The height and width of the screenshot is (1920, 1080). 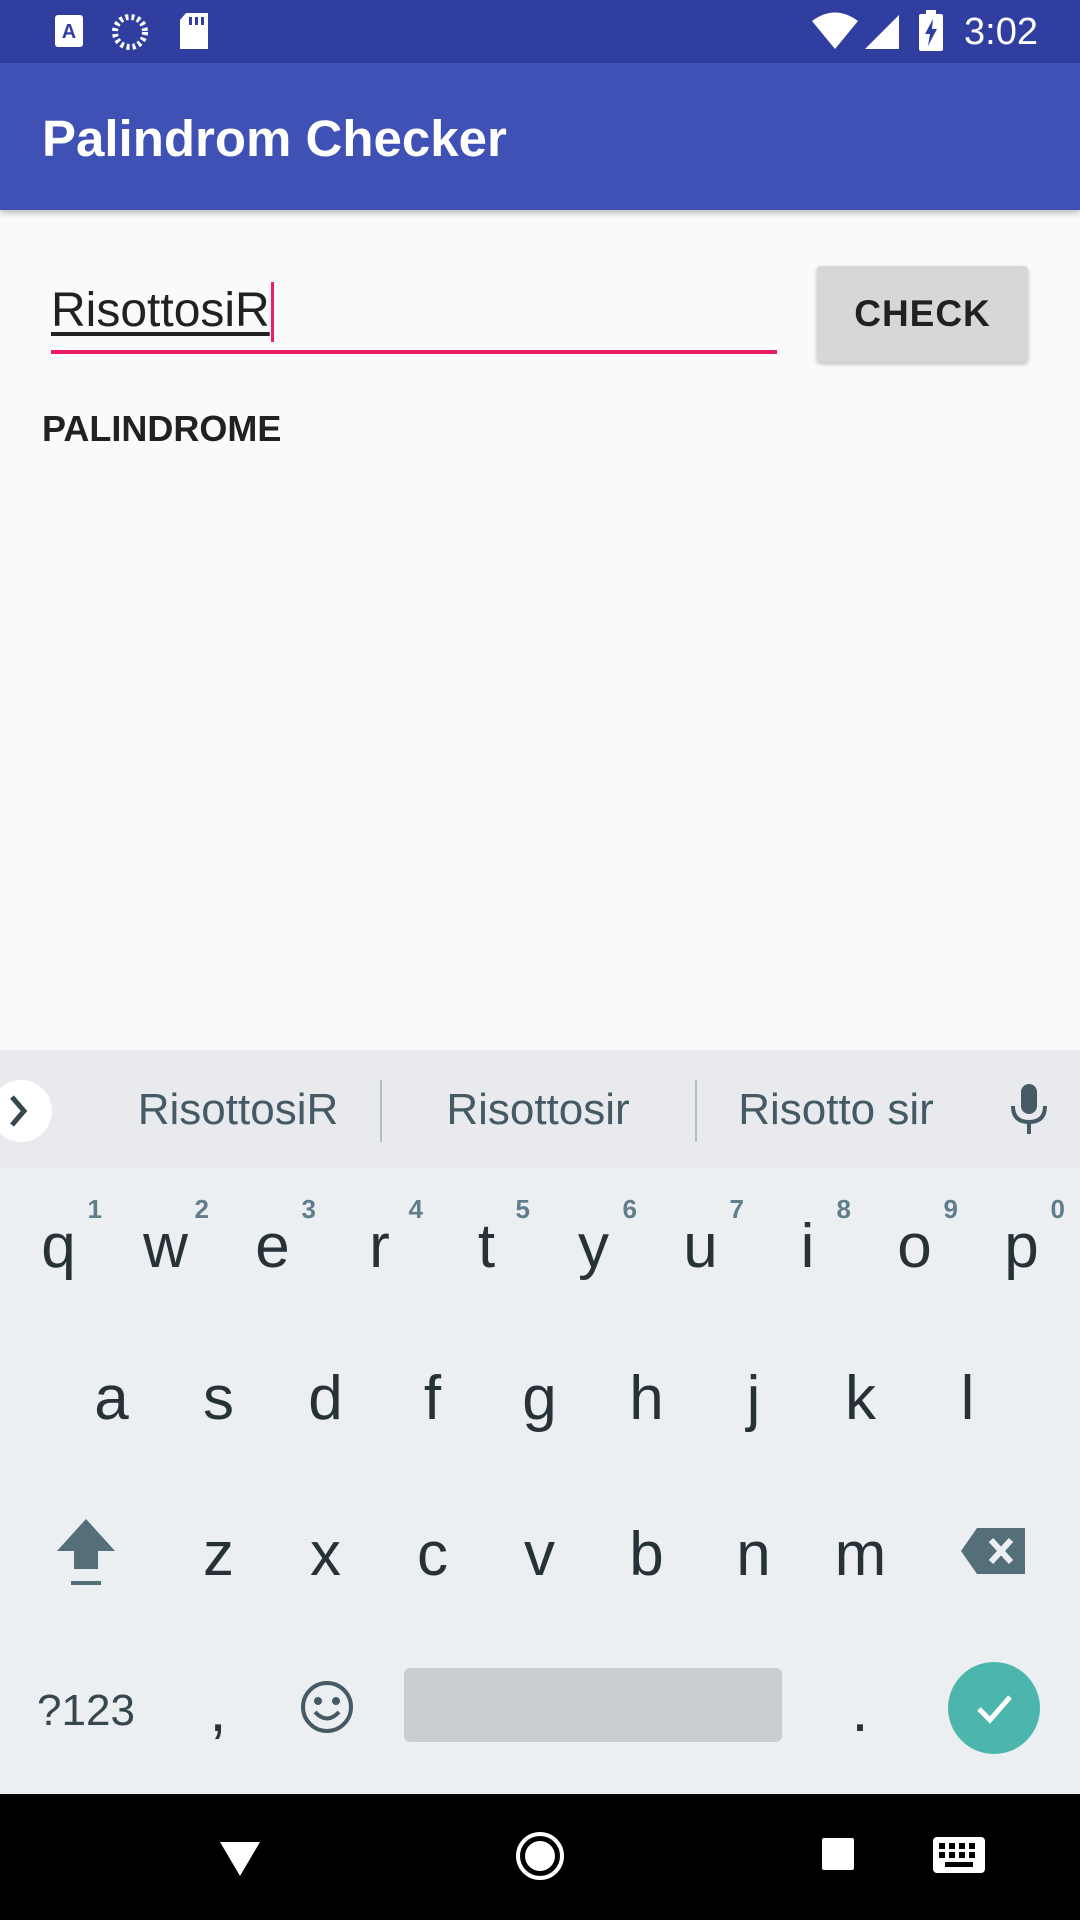 I want to click on done-key, so click(x=994, y=1708).